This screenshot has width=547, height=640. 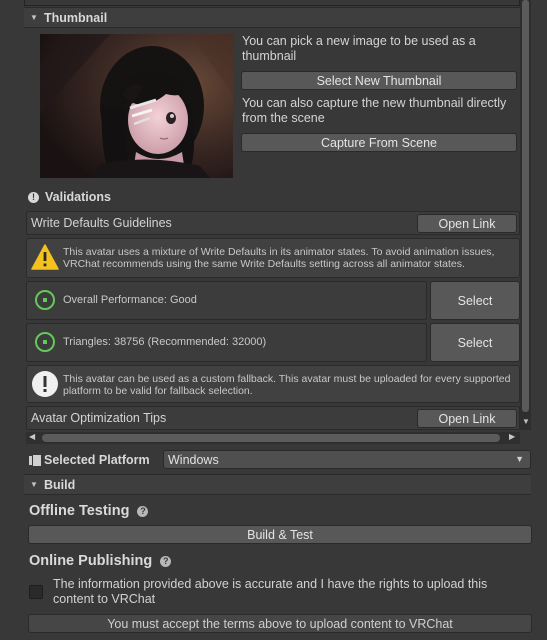 What do you see at coordinates (165, 342) in the screenshot?
I see `triangles-label: Triangles: 38756 (Recommended: 32000)` at bounding box center [165, 342].